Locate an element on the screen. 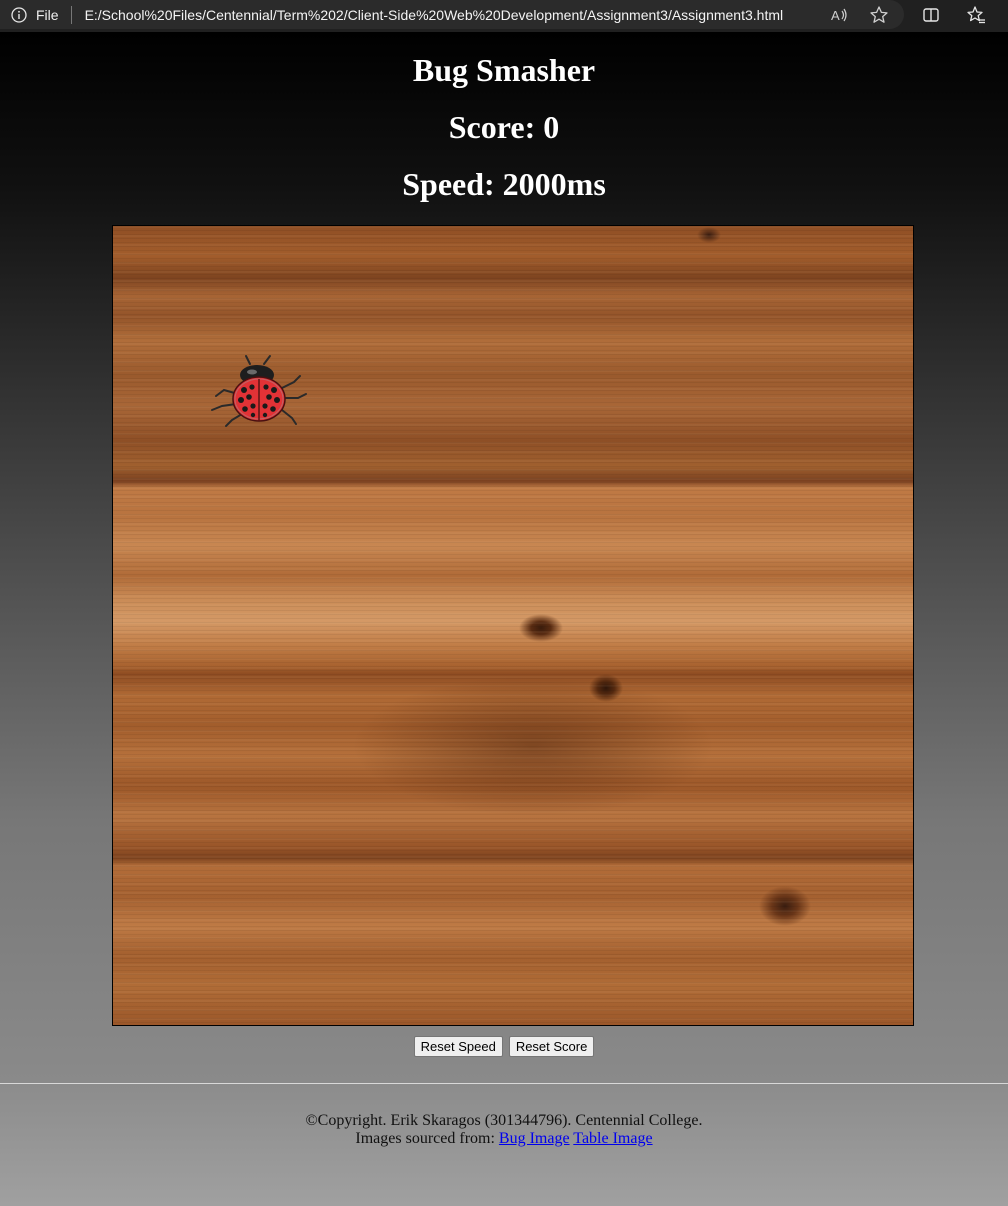 The width and height of the screenshot is (1008, 1206). reset-score-button: Reset Score is located at coordinates (551, 1046).